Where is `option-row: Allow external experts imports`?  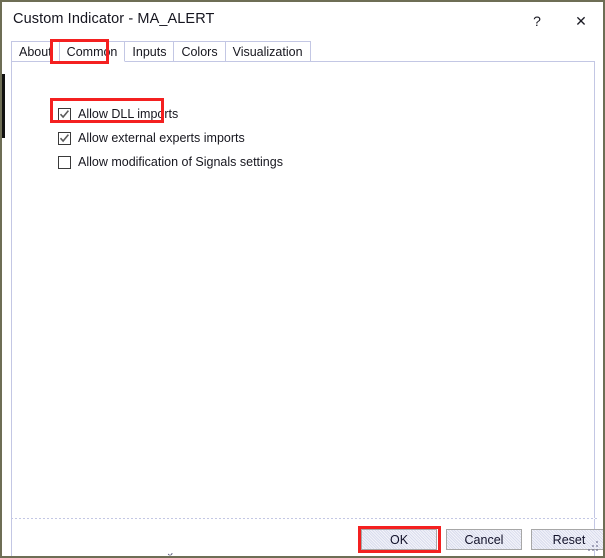
option-row: Allow external experts imports is located at coordinates (258, 138).